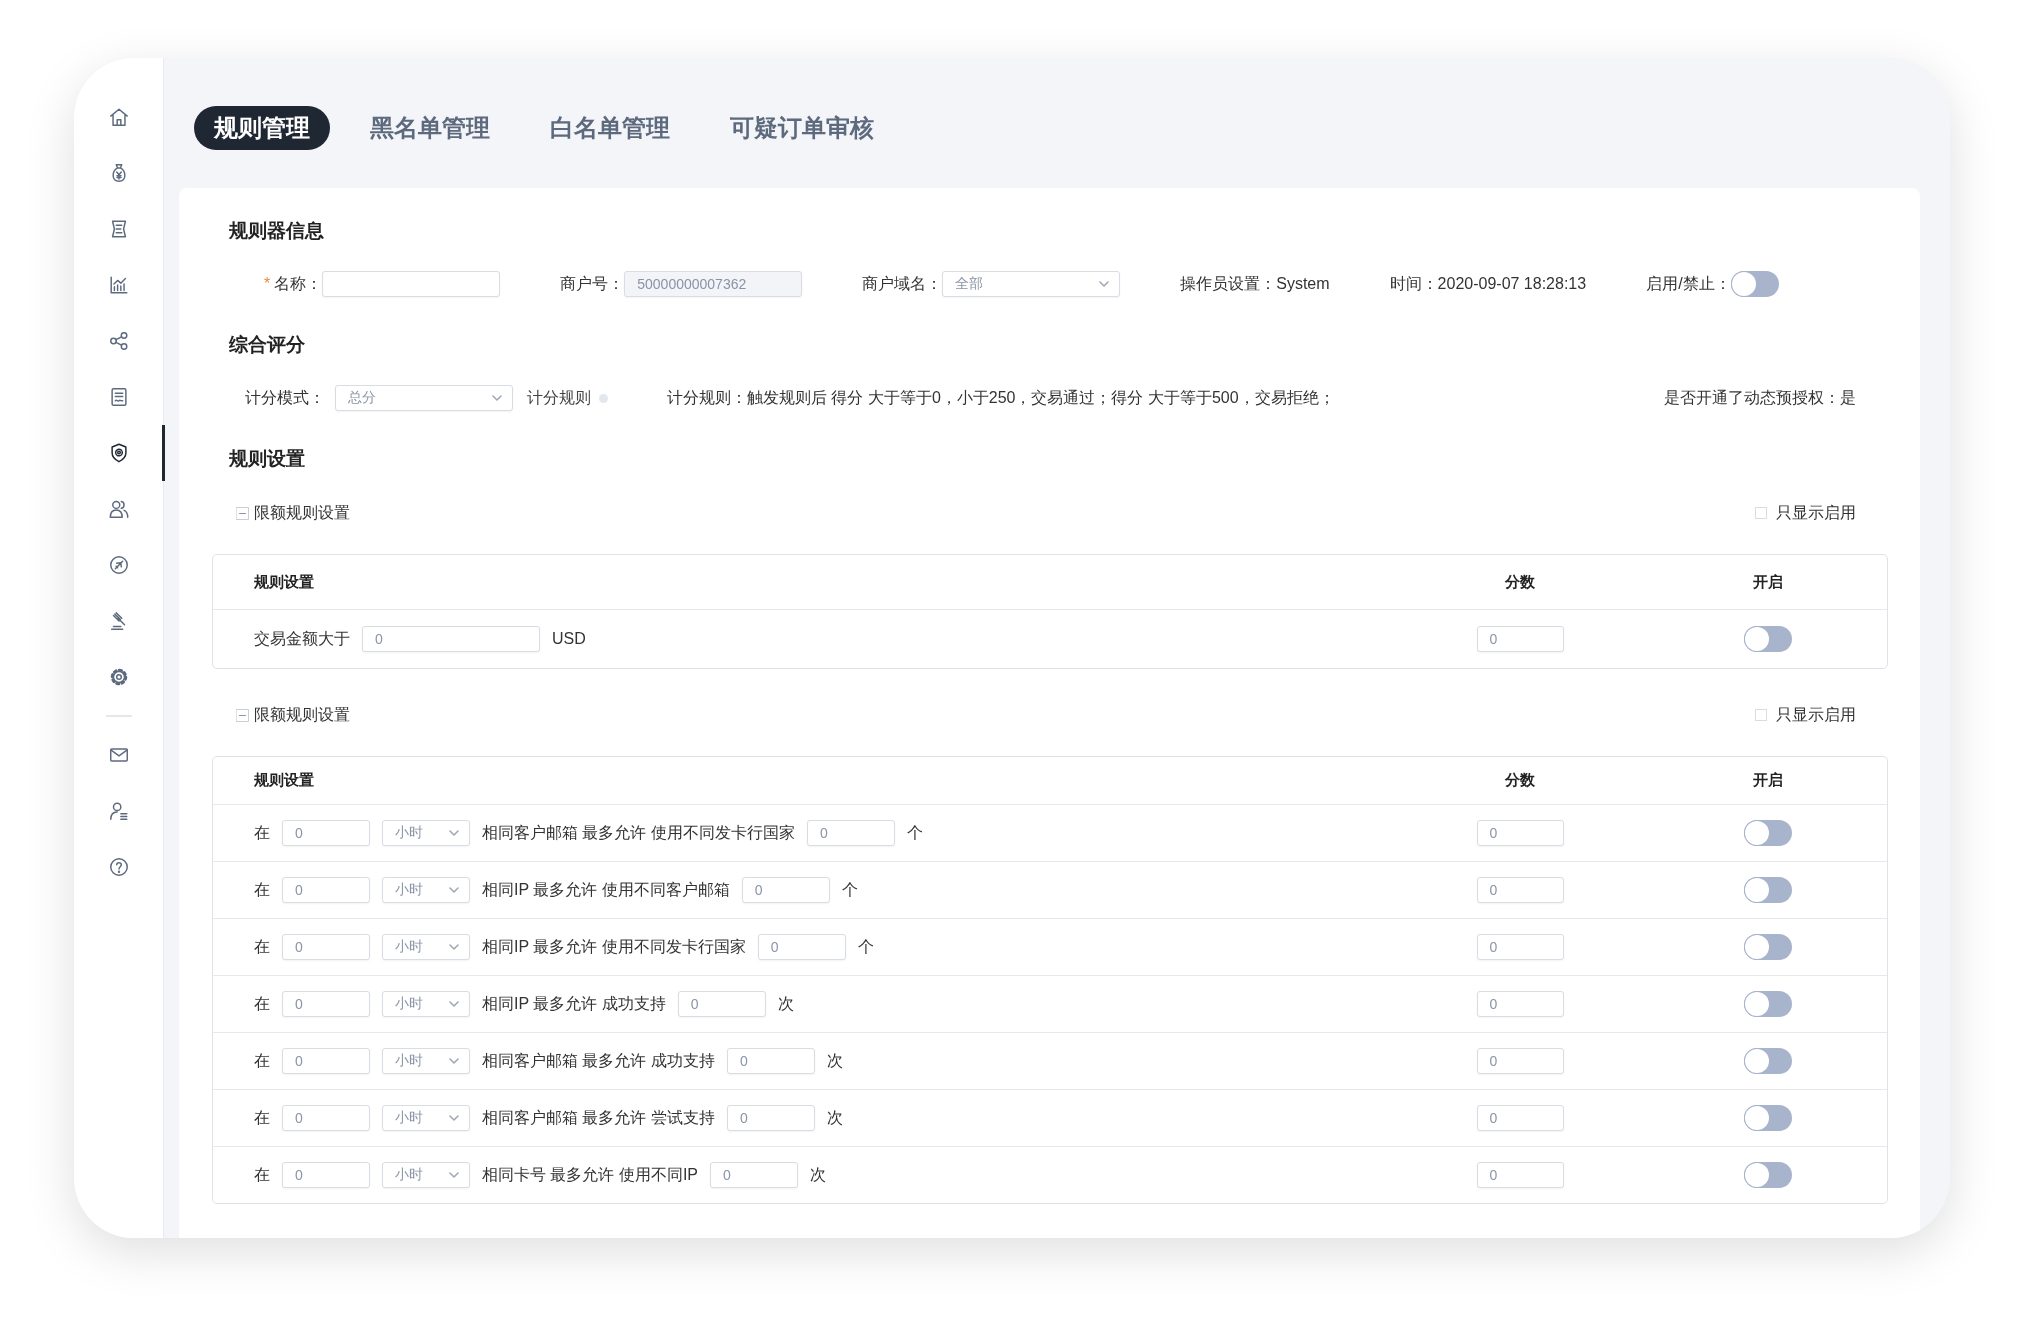 The height and width of the screenshot is (1328, 2024). Describe the element at coordinates (267, 284) in the screenshot. I see `required-mark: *` at that location.